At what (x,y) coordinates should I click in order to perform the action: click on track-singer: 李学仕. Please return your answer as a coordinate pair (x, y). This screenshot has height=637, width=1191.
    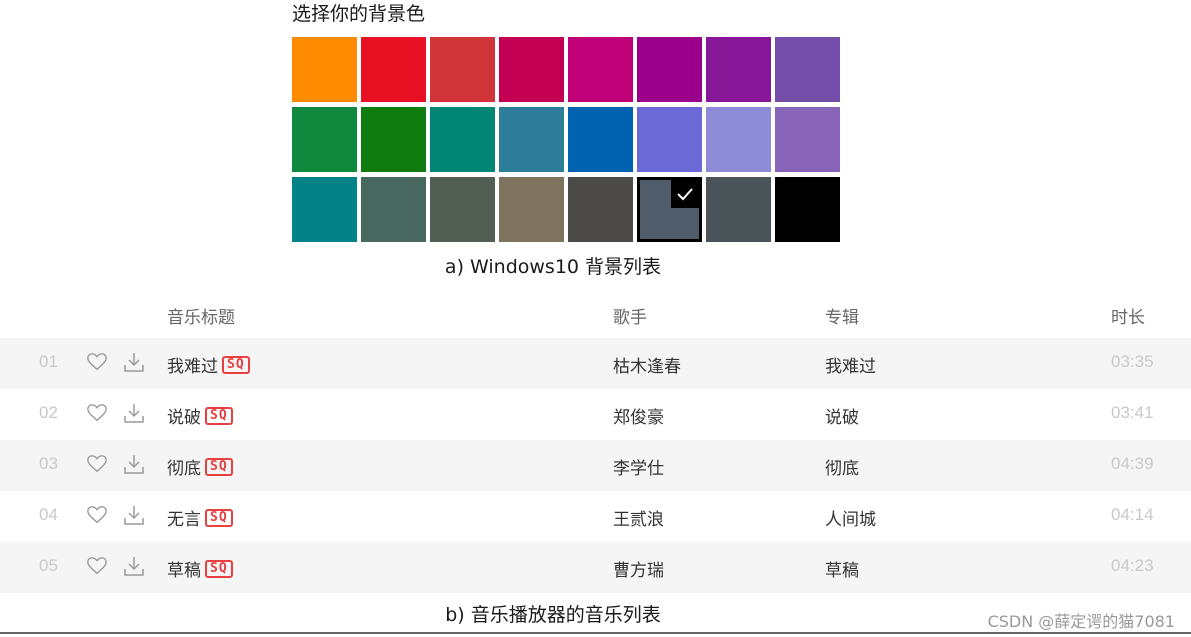
    Looking at the image, I should click on (638, 466).